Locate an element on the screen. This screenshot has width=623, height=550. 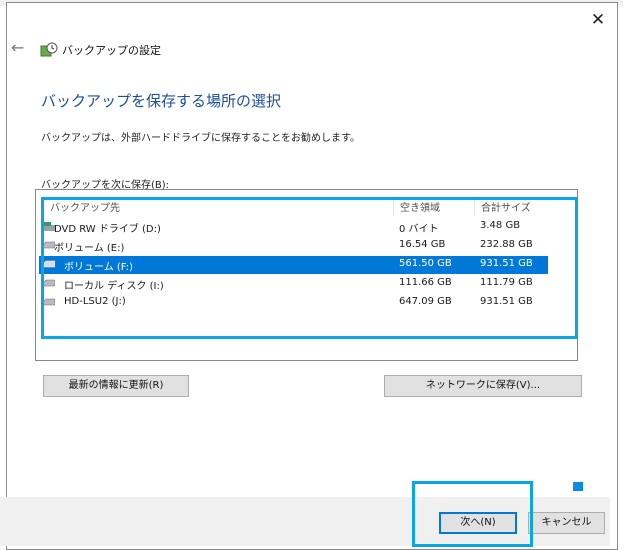
highlight-frame-next is located at coordinates (472, 514).